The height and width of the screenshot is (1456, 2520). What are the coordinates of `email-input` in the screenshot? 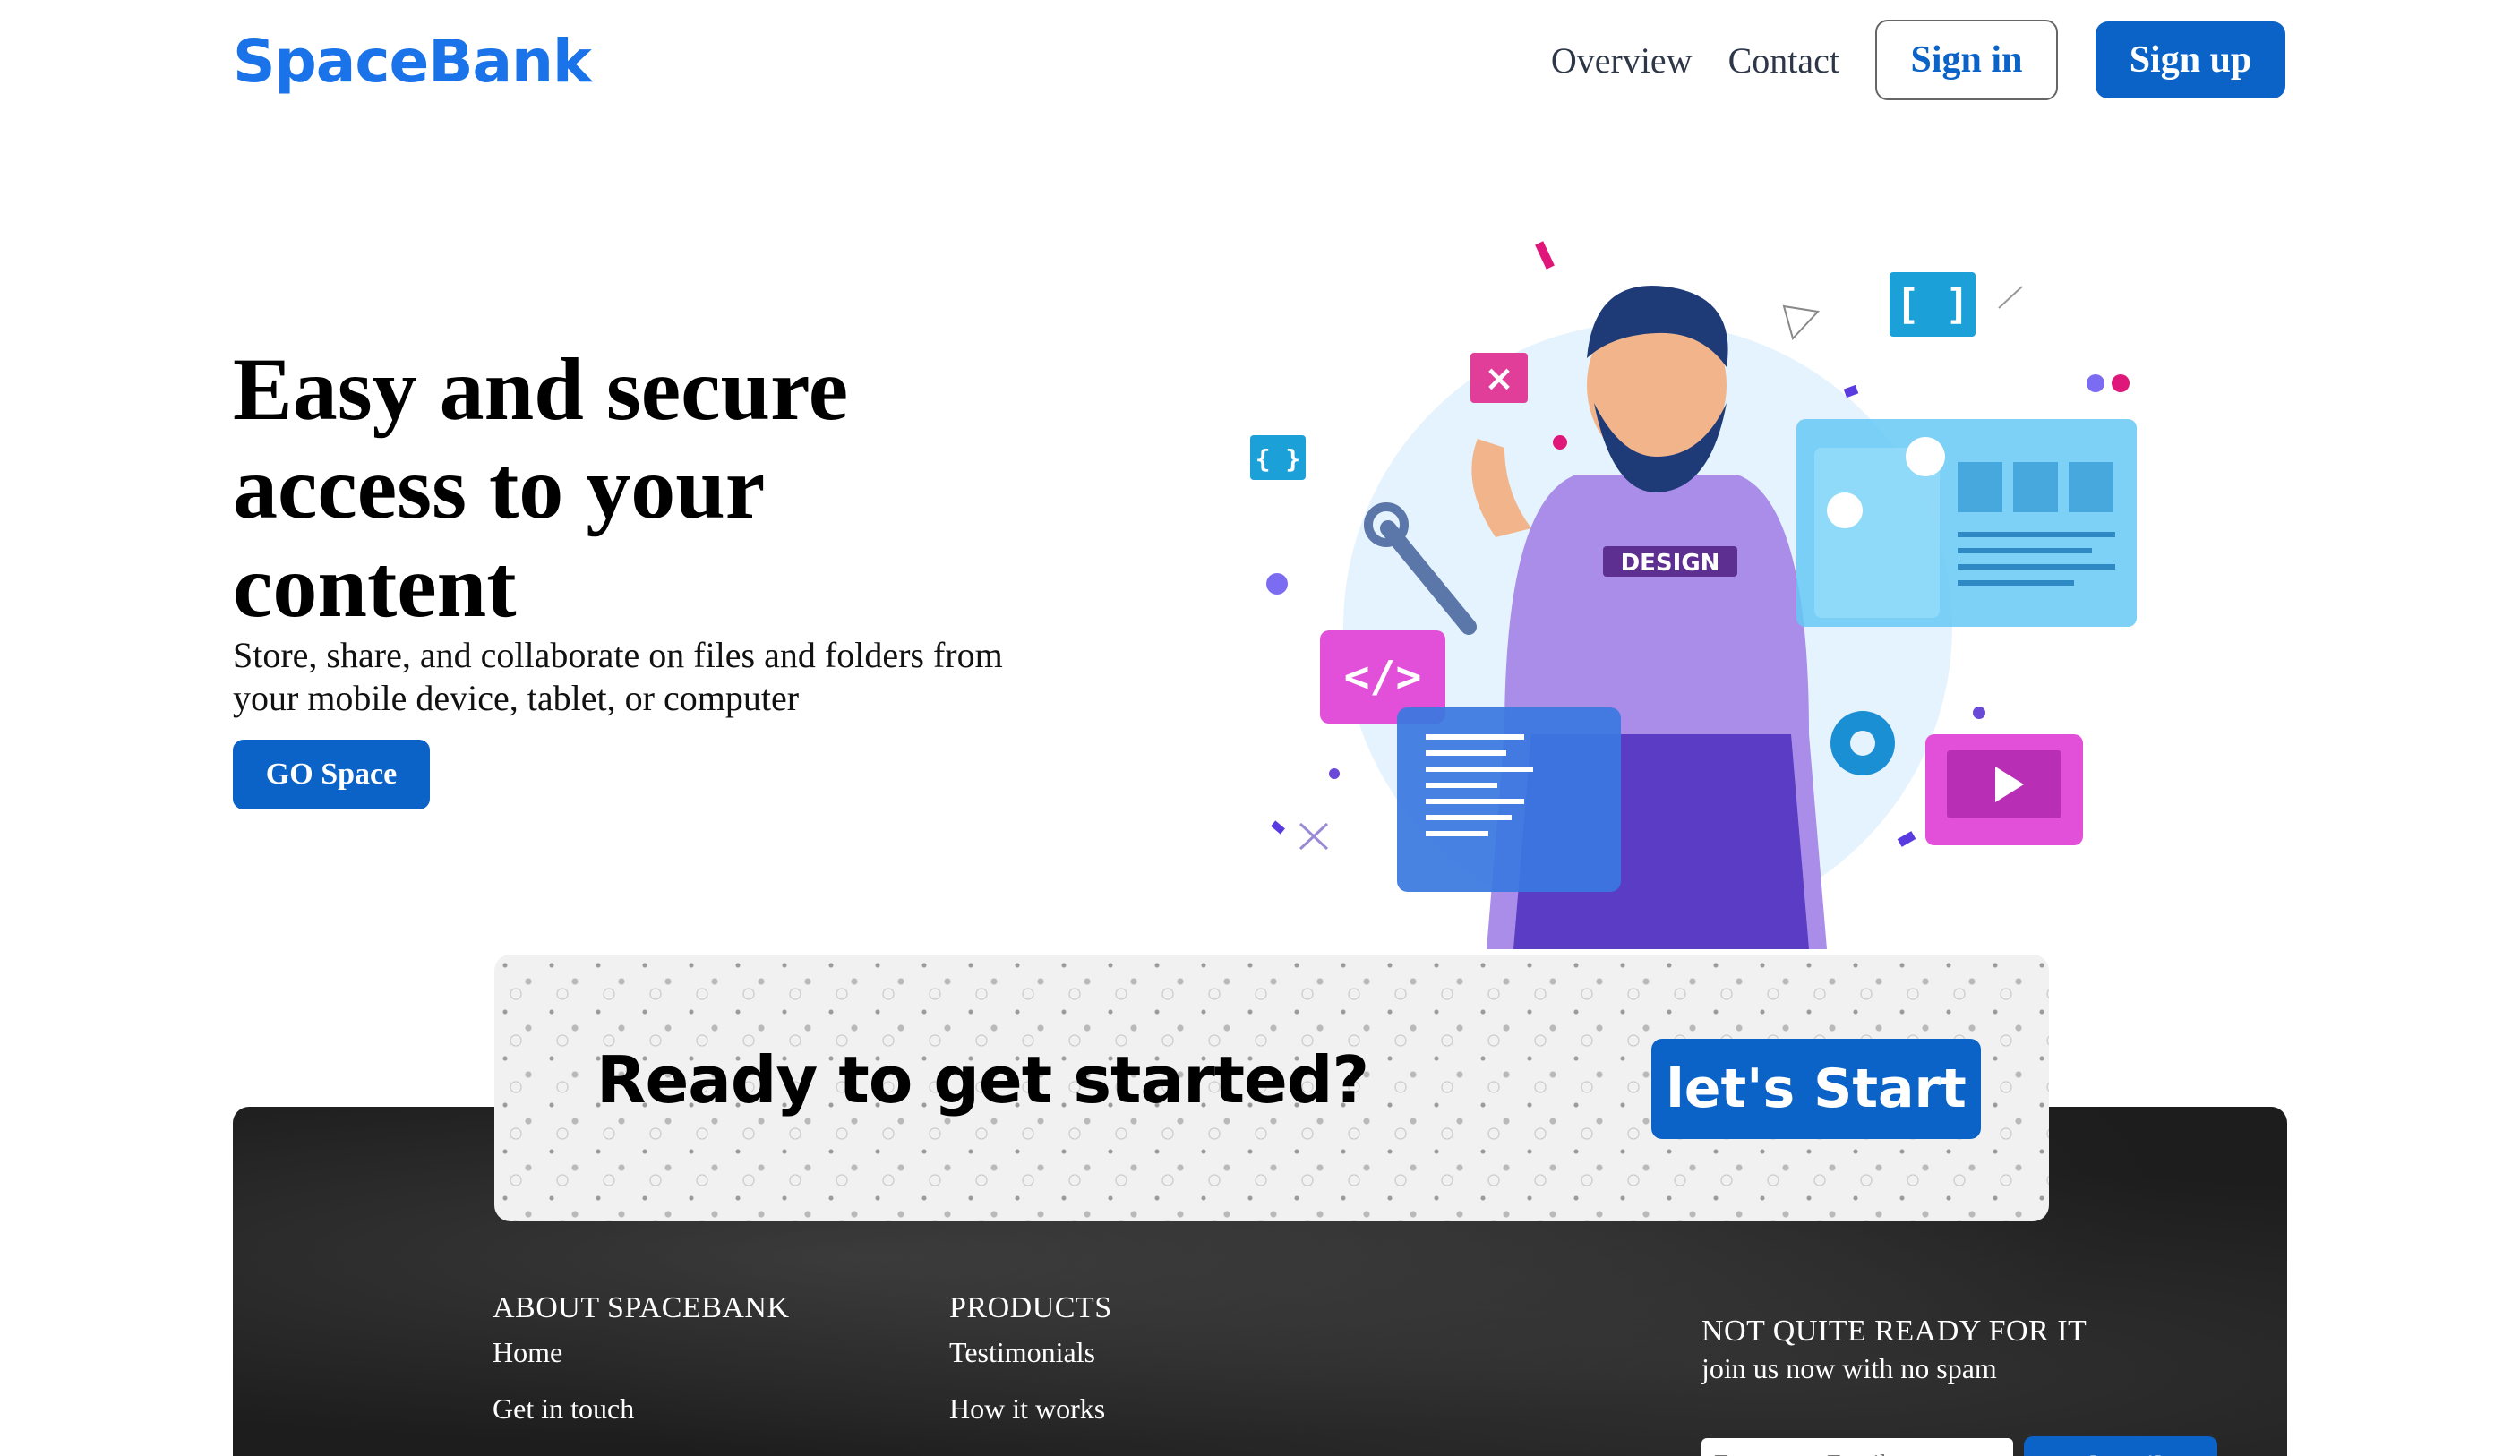 It's located at (1857, 1447).